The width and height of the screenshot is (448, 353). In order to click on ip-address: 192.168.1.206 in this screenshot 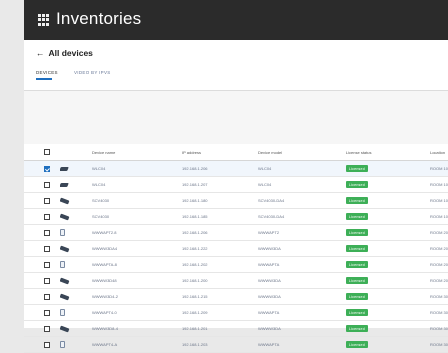, I will do `click(219, 232)`.